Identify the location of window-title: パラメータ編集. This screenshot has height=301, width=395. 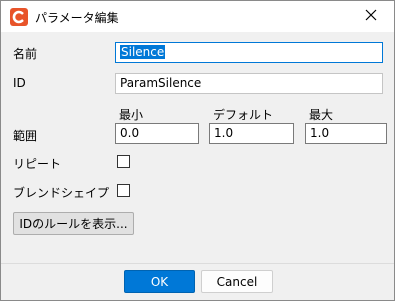
(77, 18).